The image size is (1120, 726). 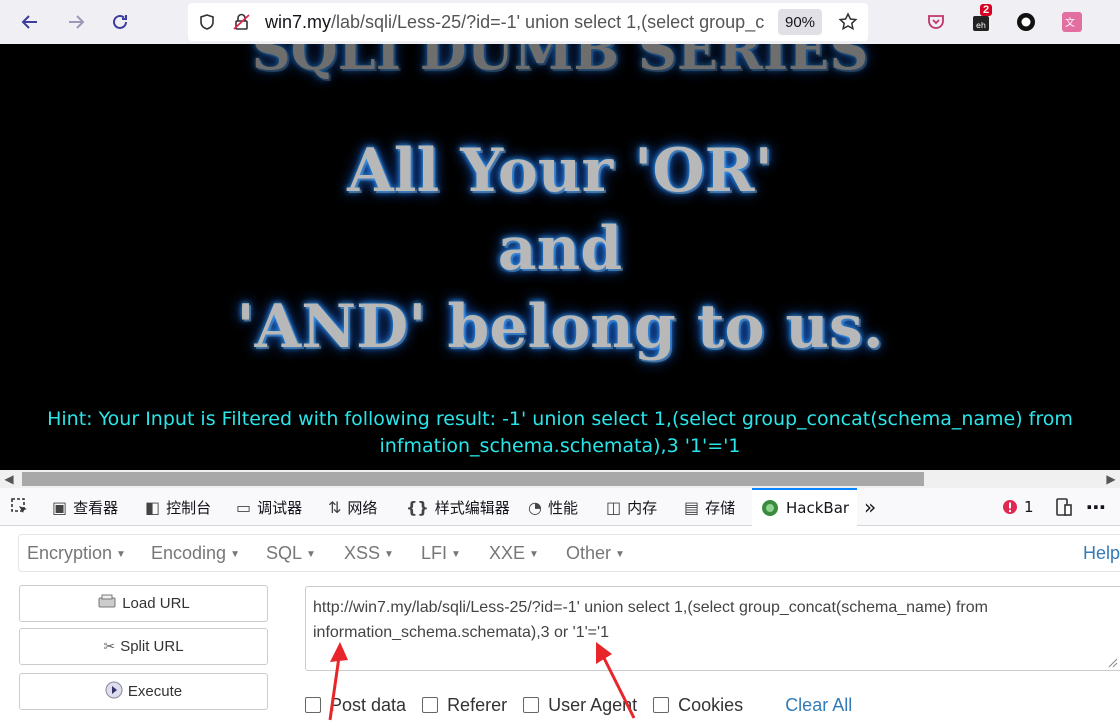 I want to click on reload-button, so click(x=120, y=22).